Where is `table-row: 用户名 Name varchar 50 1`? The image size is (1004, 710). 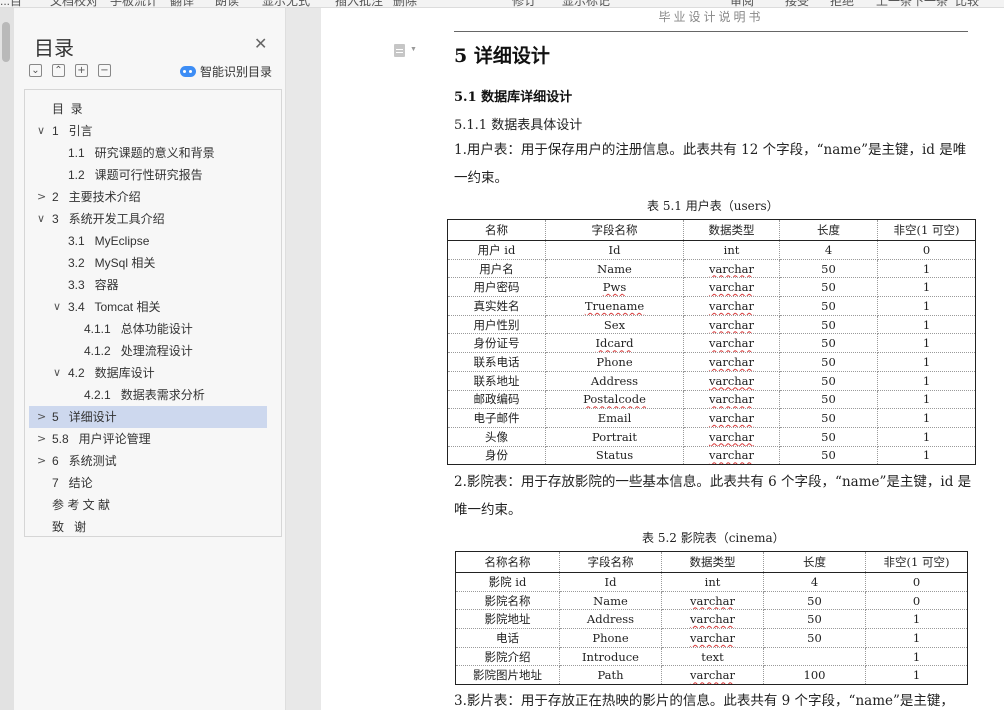
table-row: 用户名 Name varchar 50 1 is located at coordinates (711, 268).